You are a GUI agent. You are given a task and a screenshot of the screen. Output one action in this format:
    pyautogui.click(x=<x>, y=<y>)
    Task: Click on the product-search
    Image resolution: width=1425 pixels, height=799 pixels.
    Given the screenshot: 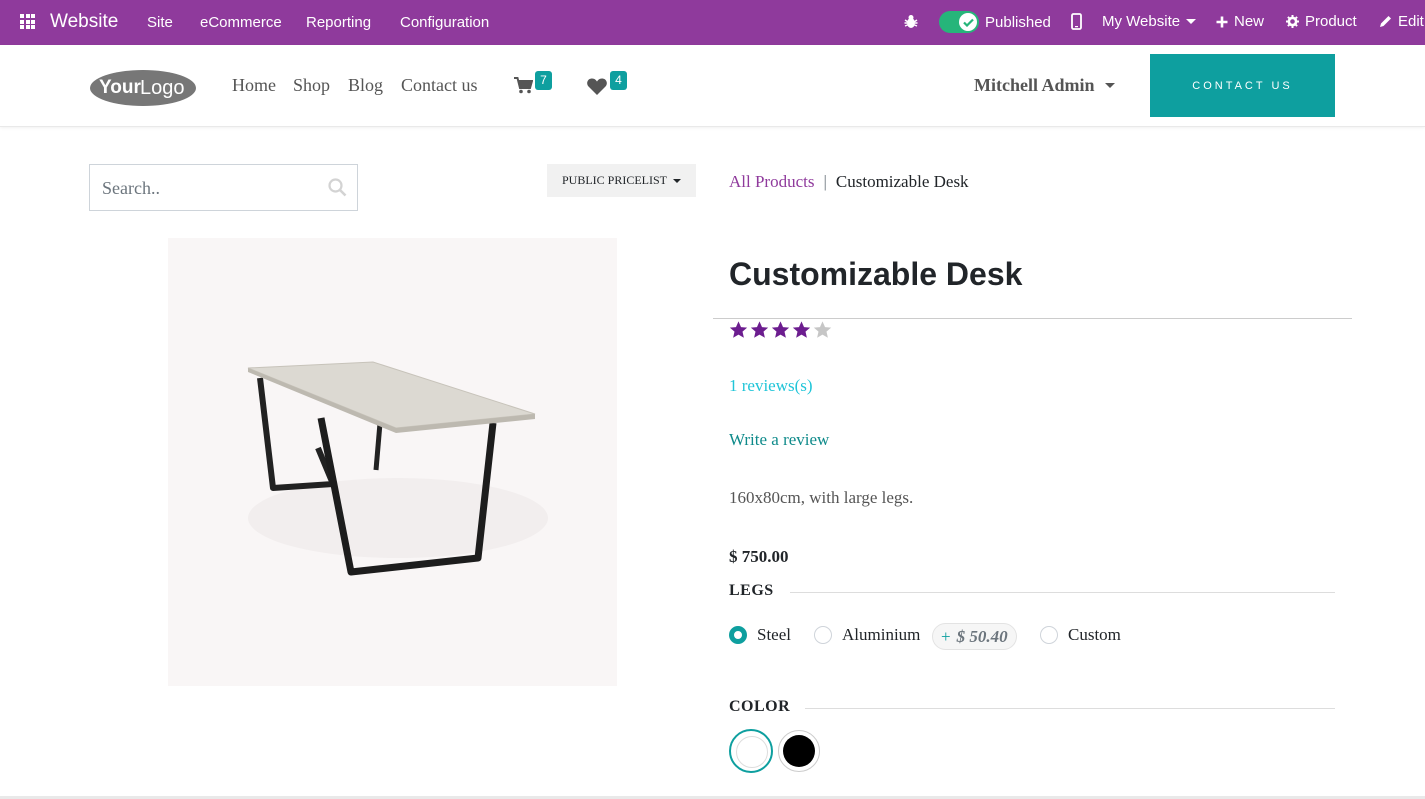 What is the action you would take?
    pyautogui.click(x=223, y=187)
    